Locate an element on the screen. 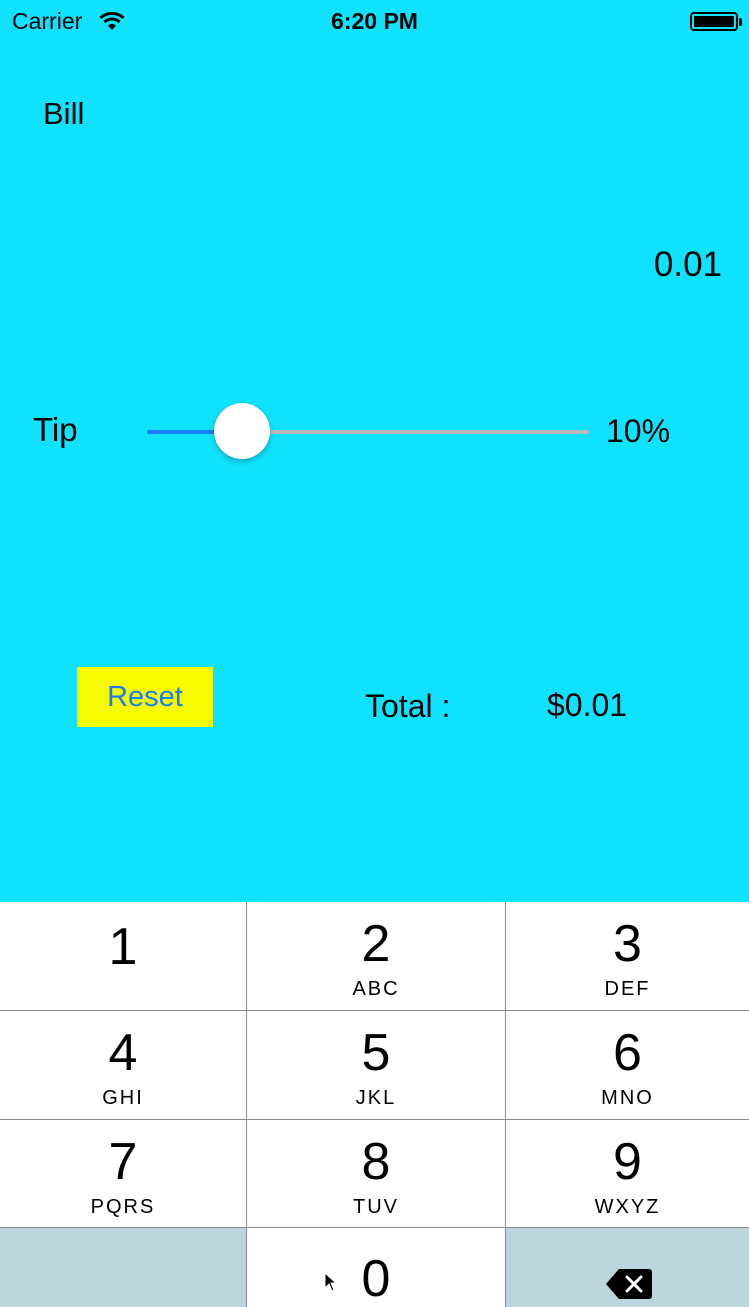 The image size is (749, 1307). backspace-icon is located at coordinates (629, 1284).